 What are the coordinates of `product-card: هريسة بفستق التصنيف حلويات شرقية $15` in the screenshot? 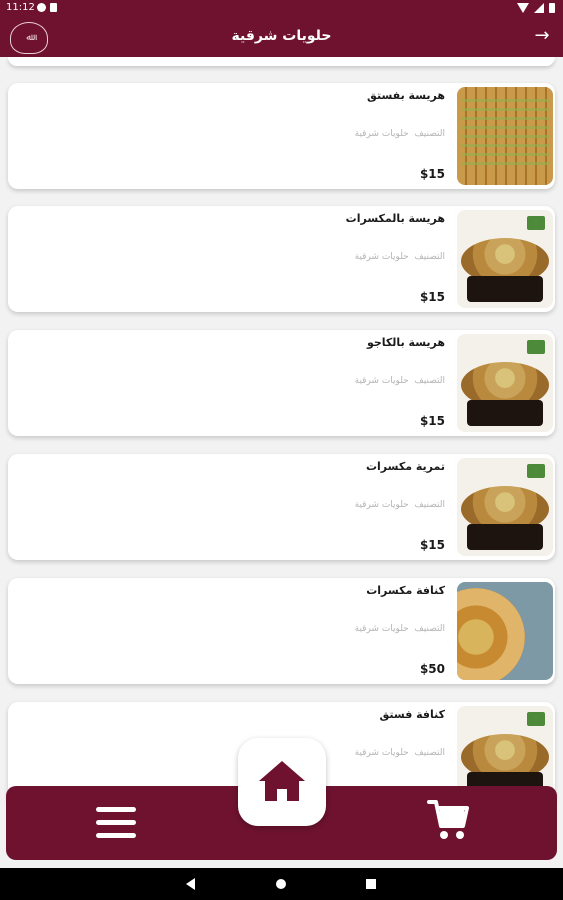 It's located at (281, 136).